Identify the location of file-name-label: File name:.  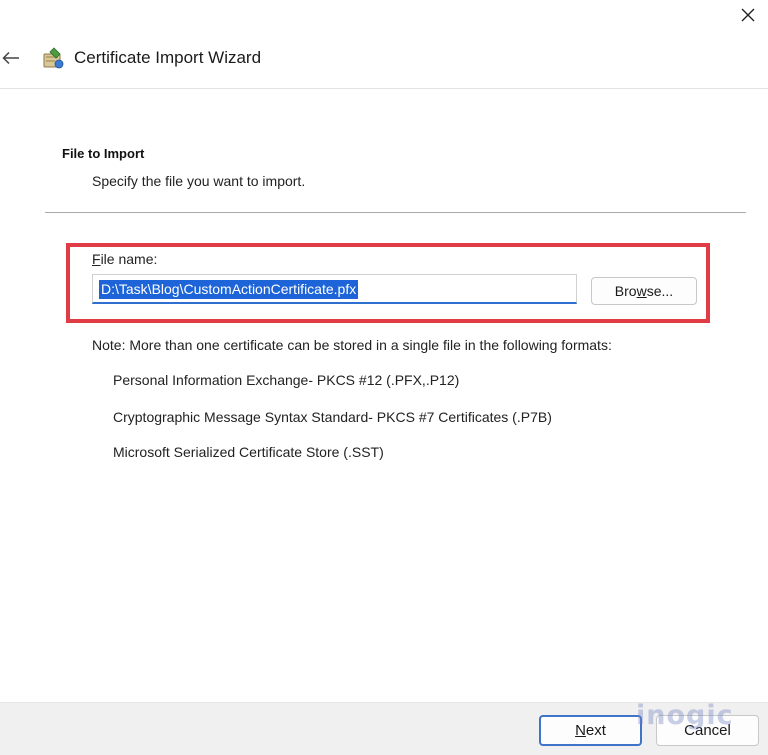
(125, 259).